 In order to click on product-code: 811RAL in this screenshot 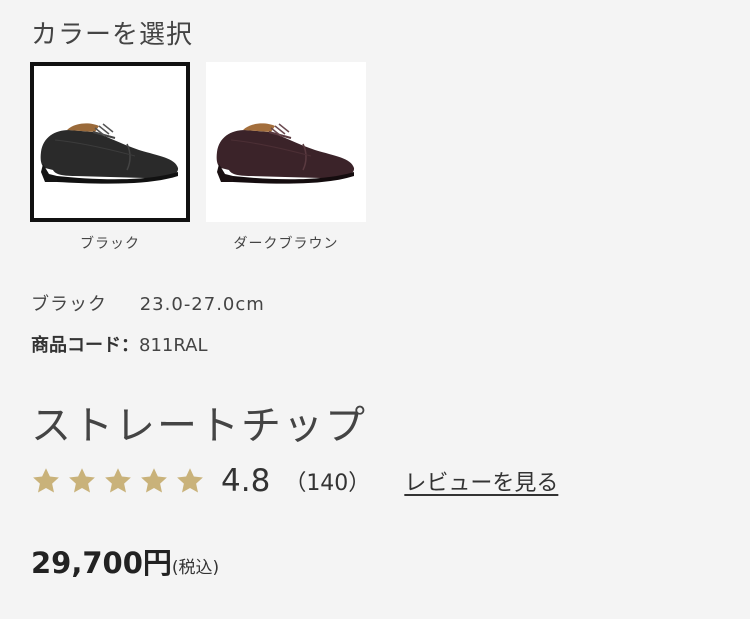, I will do `click(173, 345)`.